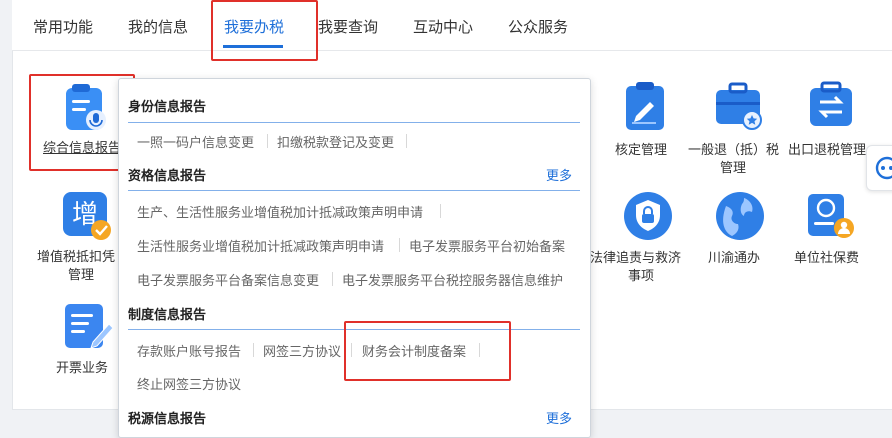 This screenshot has width=892, height=438. I want to click on app-label-export-refund: 出口退税管理, so click(827, 150).